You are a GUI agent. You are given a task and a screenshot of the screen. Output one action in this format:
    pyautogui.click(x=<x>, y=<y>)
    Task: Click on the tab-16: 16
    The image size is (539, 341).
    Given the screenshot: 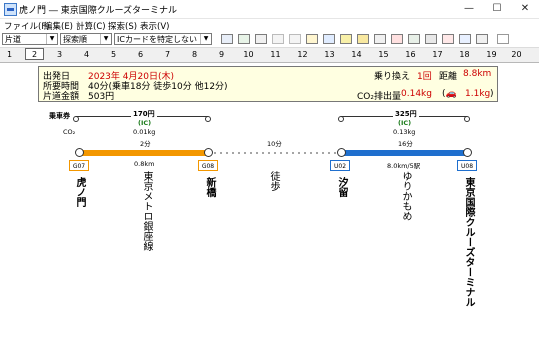 What is the action you would take?
    pyautogui.click(x=410, y=54)
    